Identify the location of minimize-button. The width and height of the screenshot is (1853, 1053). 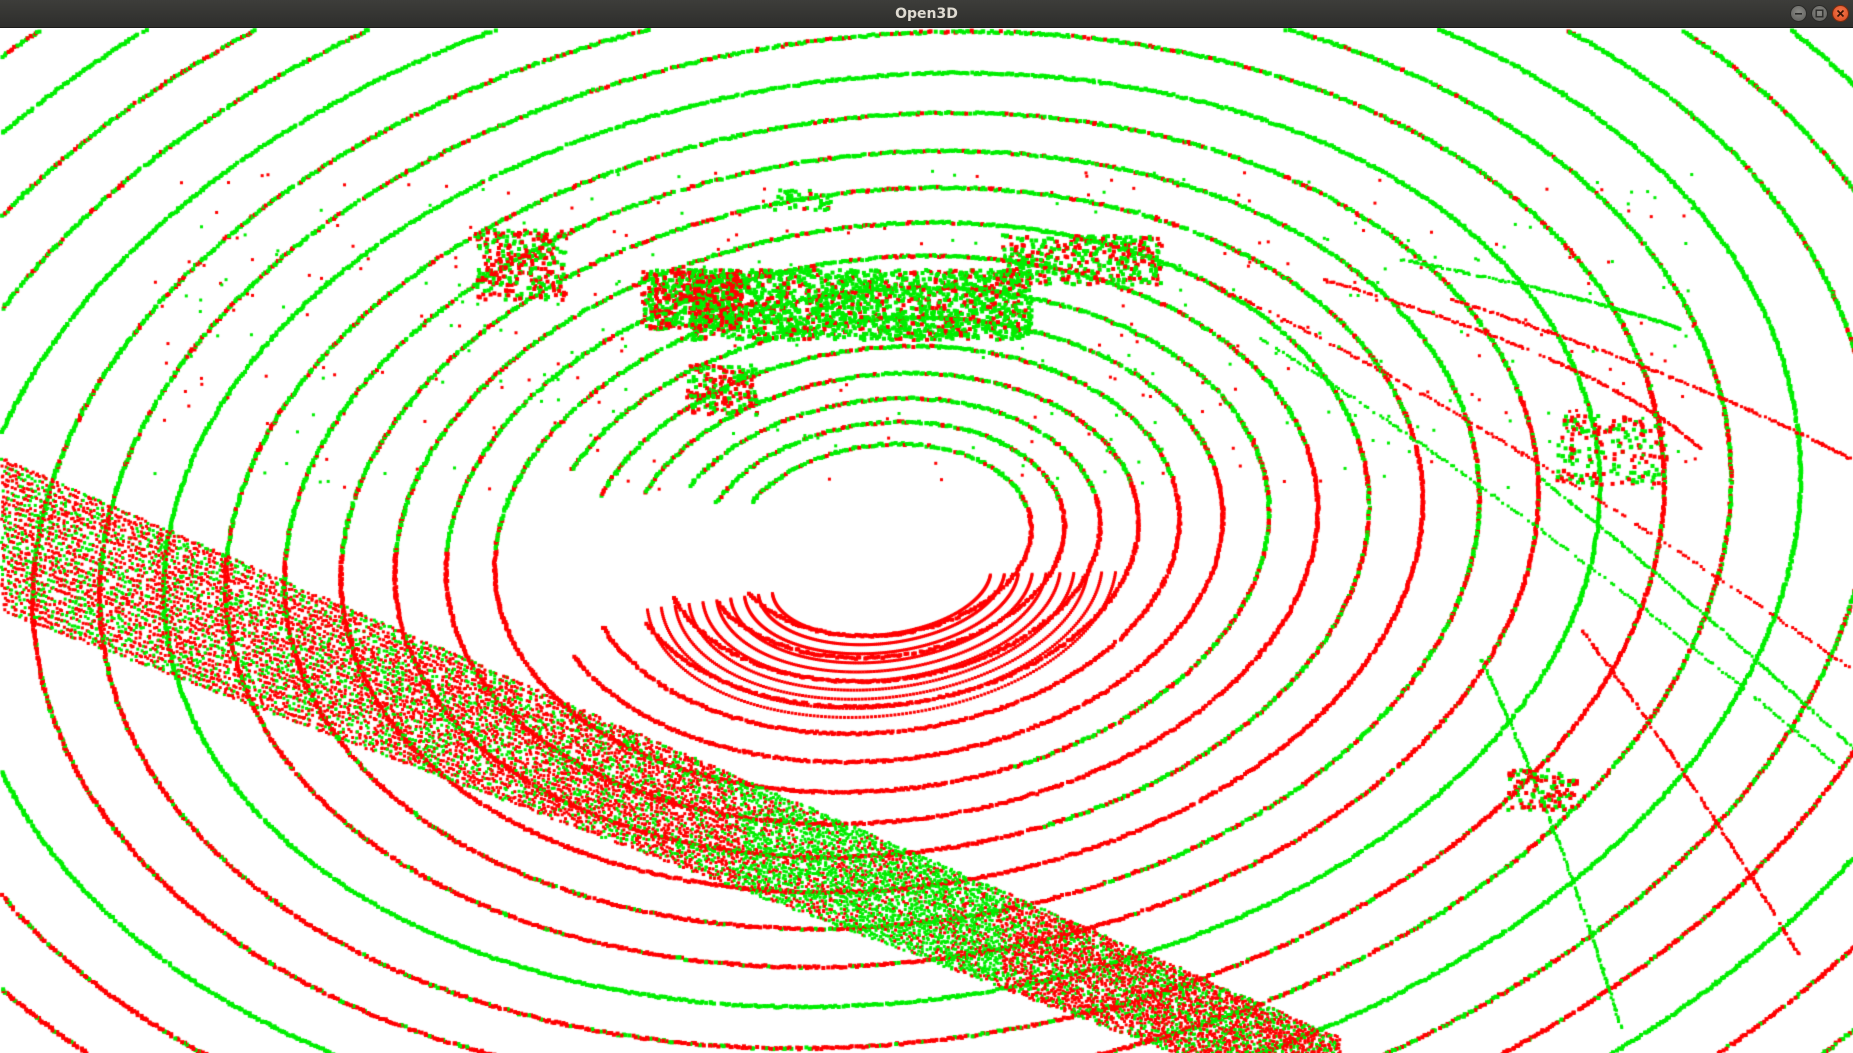
(1798, 13).